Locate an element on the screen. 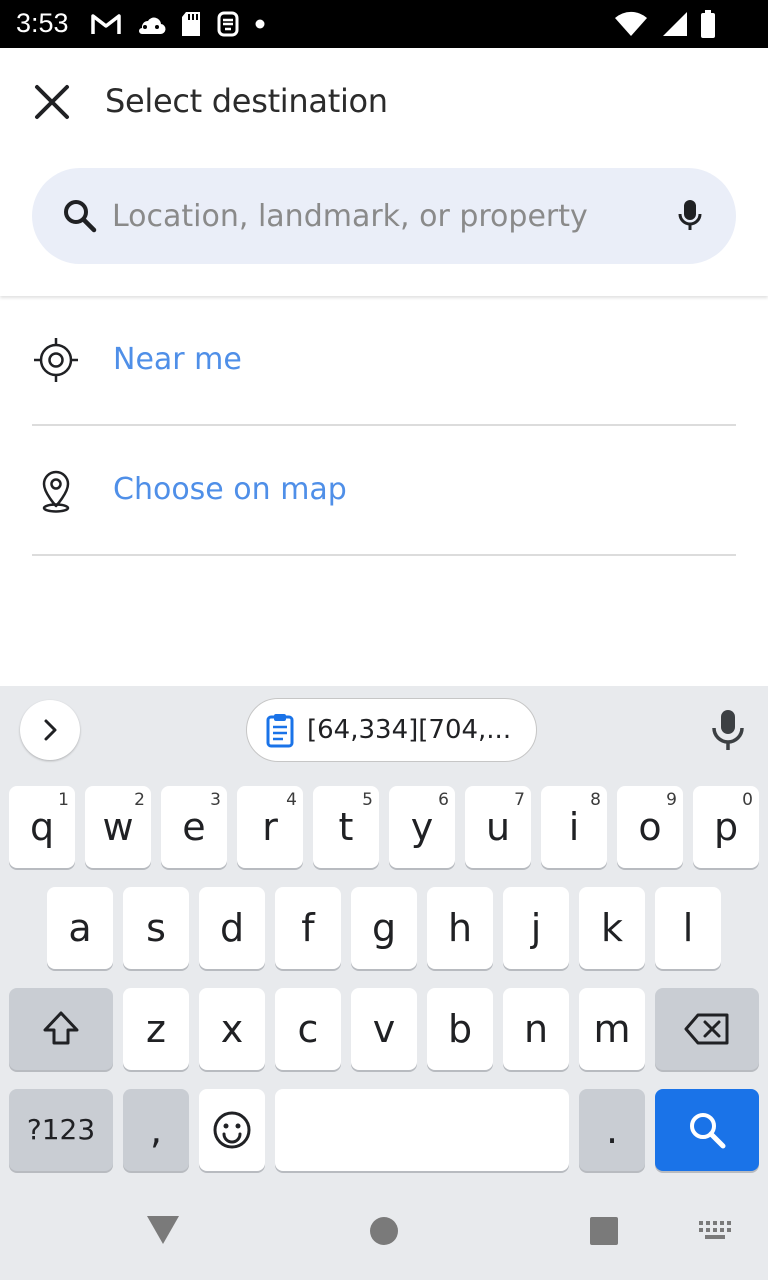 The height and width of the screenshot is (1280, 768). key-b: b is located at coordinates (460, 1029).